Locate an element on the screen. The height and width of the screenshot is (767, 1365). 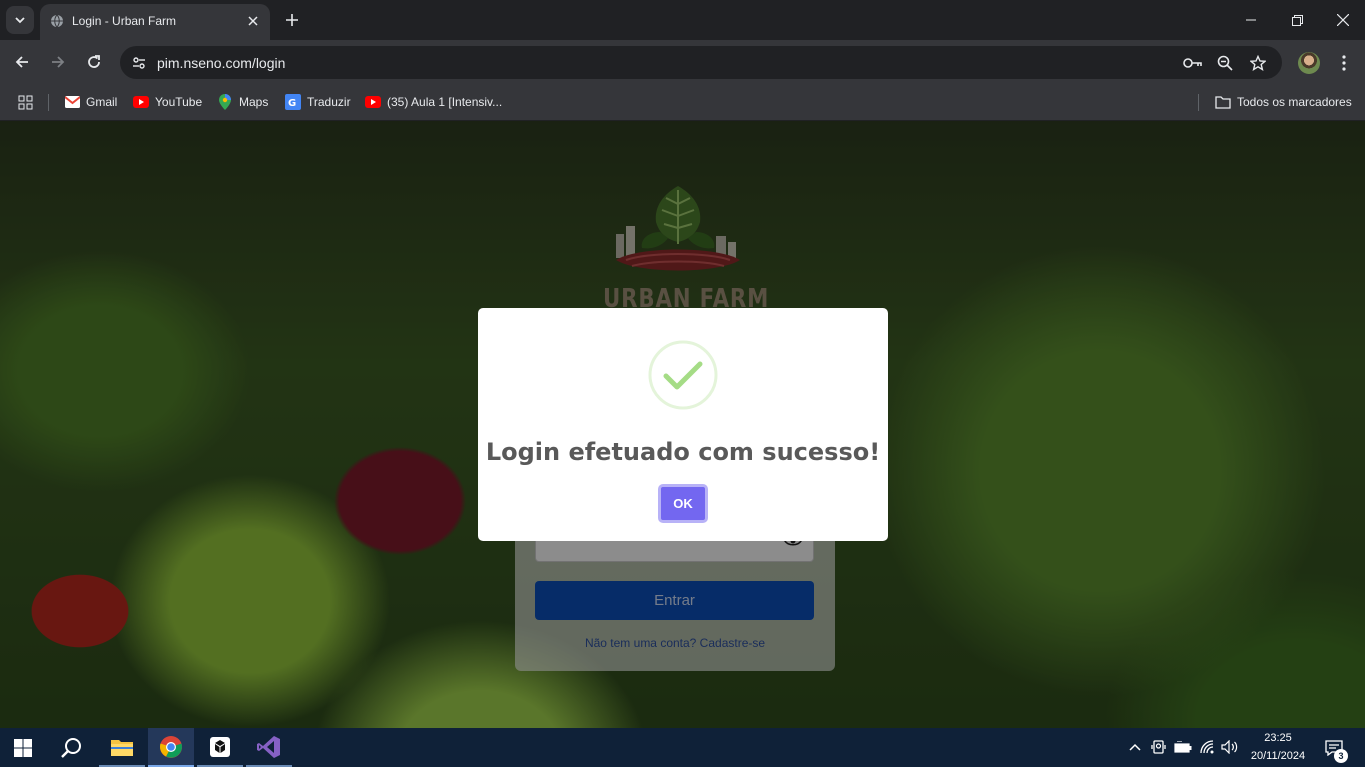
file-explorer-icon is located at coordinates (122, 747).